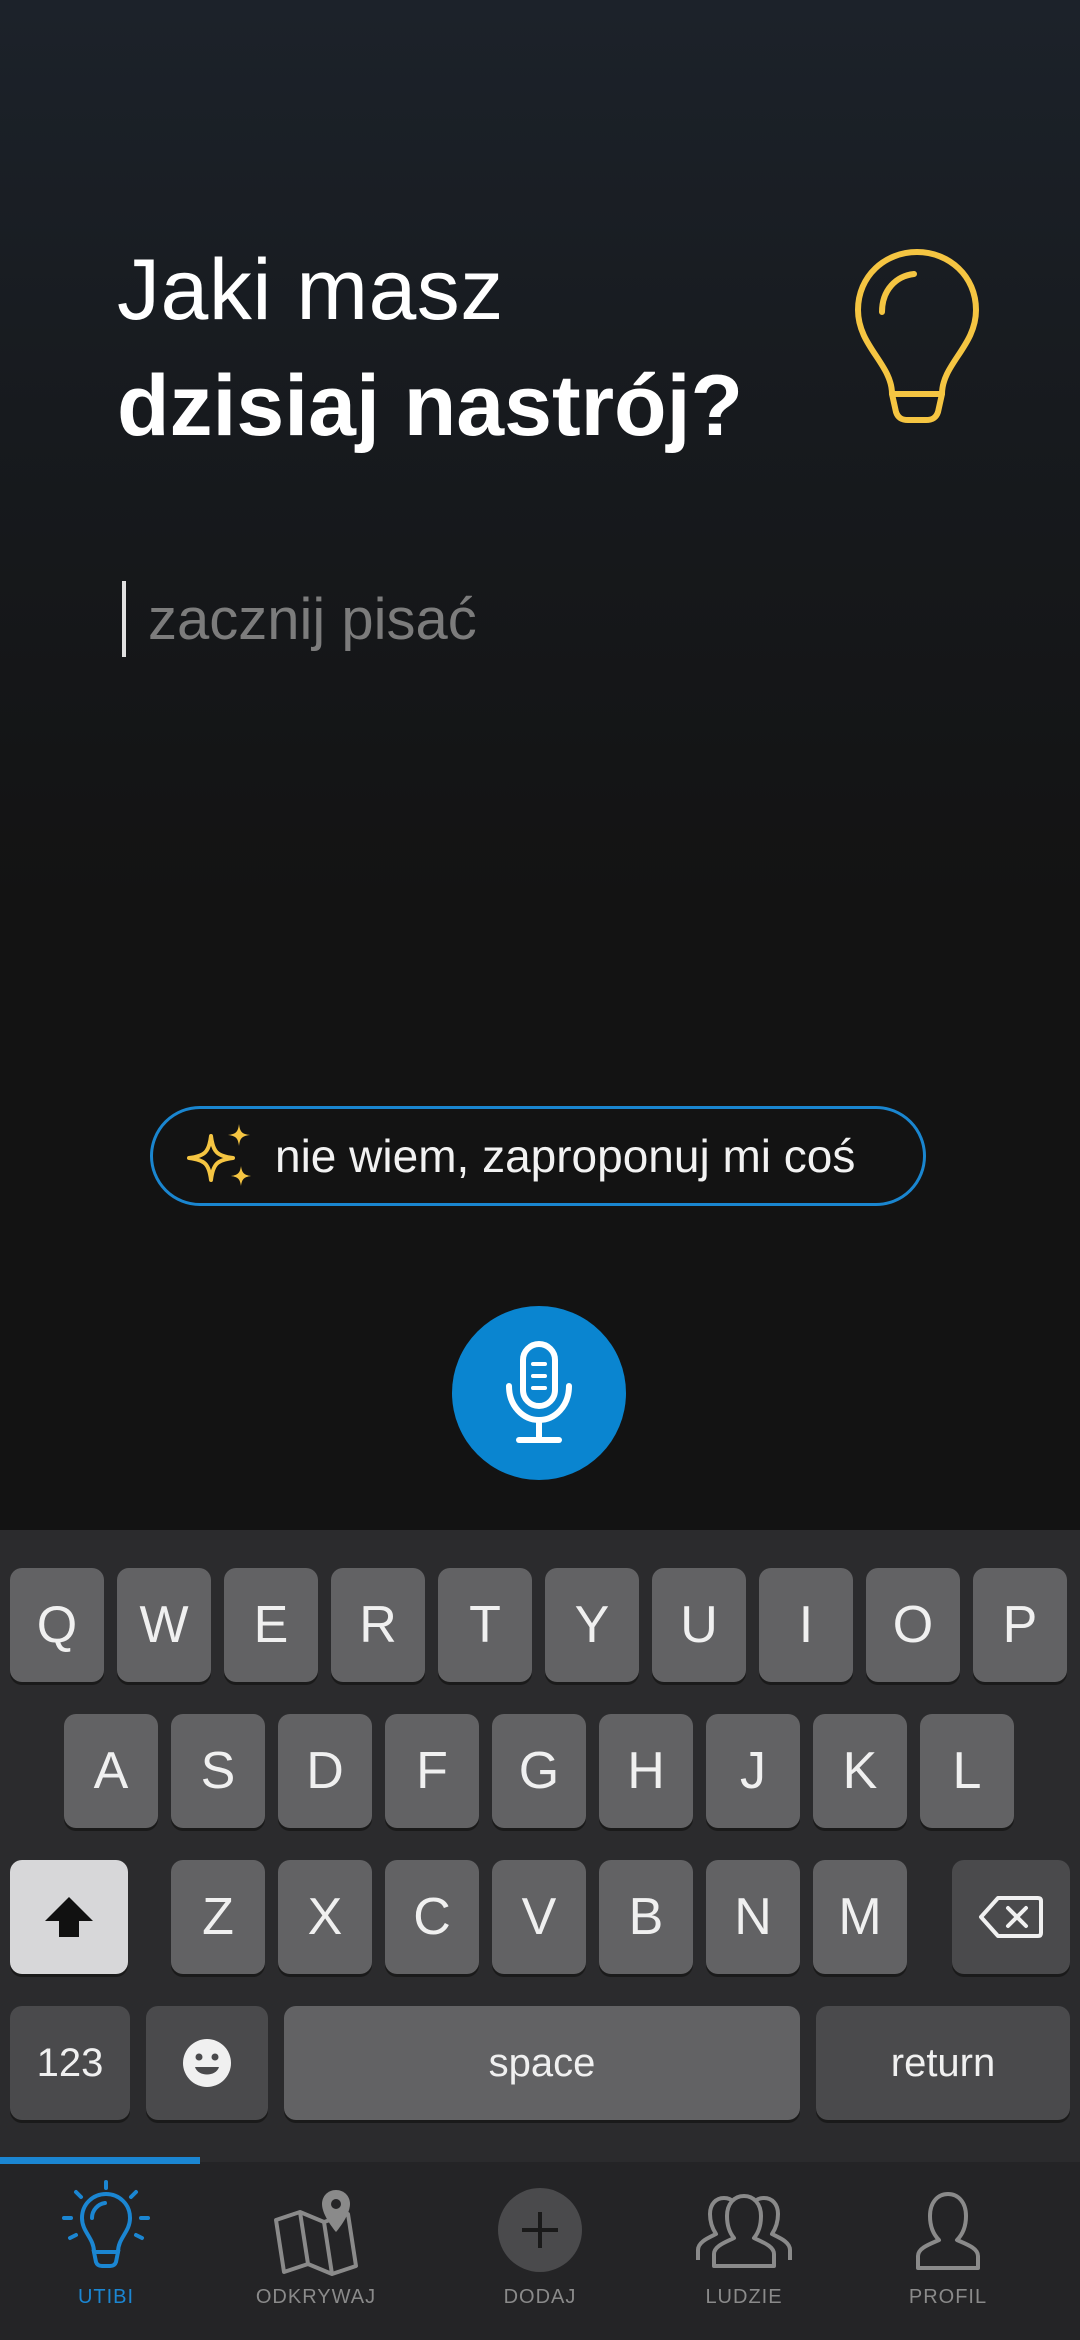 This screenshot has width=1080, height=2340. I want to click on tab-label: PROFIL, so click(948, 2297).